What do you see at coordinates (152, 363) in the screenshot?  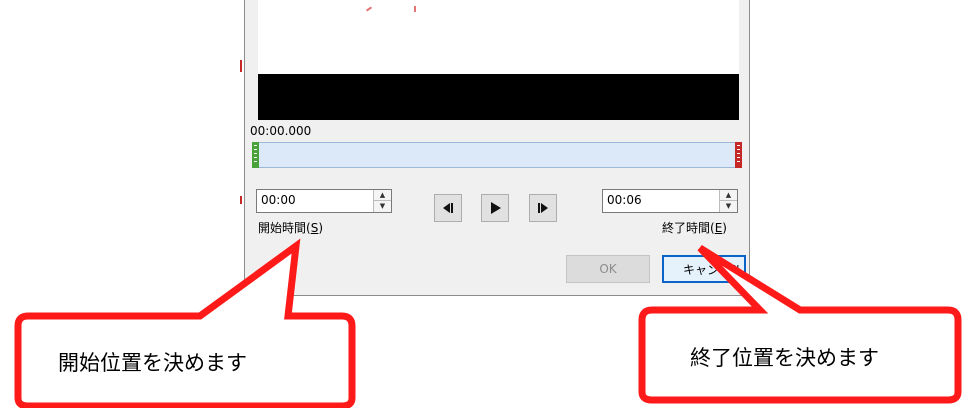 I see `start-callout-text: 開始位置を決めます` at bounding box center [152, 363].